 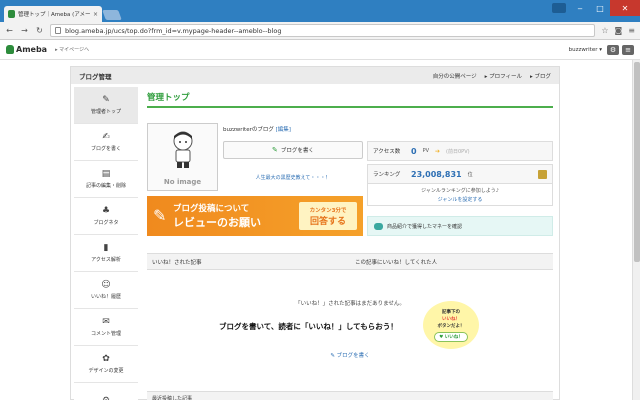 I want to click on page-scrollbar, so click(x=636, y=230).